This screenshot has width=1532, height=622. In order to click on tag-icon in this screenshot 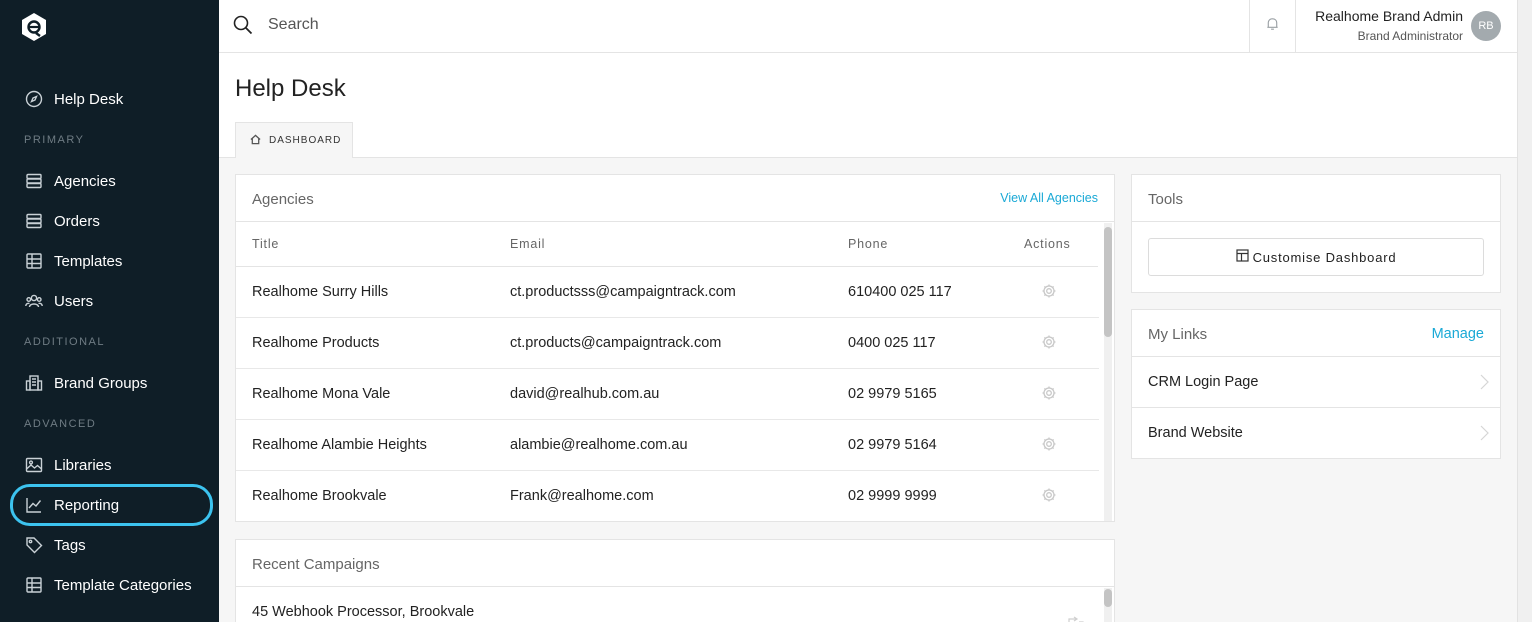, I will do `click(34, 545)`.